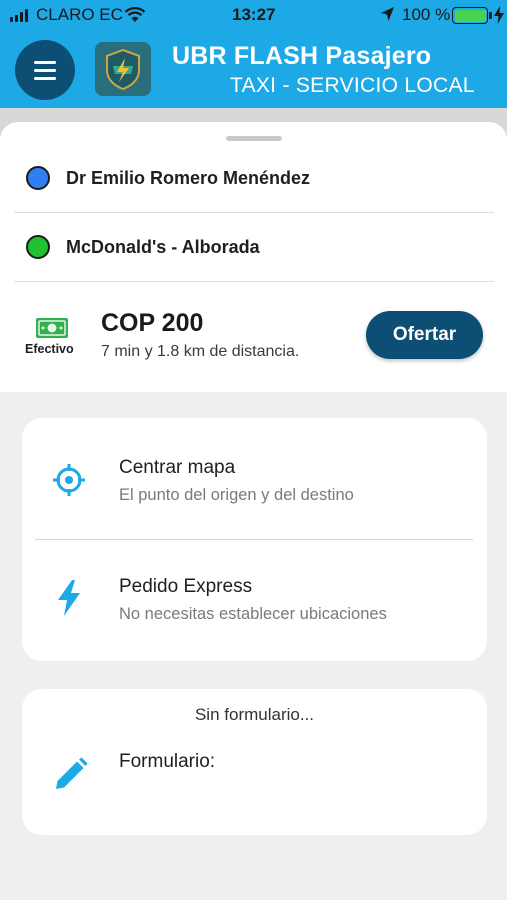 The image size is (507, 900). What do you see at coordinates (69, 598) in the screenshot?
I see `lightning-icon` at bounding box center [69, 598].